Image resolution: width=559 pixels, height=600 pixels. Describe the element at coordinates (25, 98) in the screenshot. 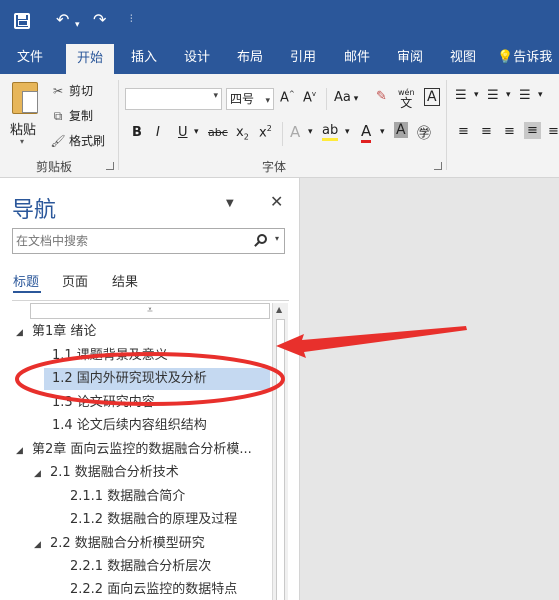

I see `paste-icon` at that location.